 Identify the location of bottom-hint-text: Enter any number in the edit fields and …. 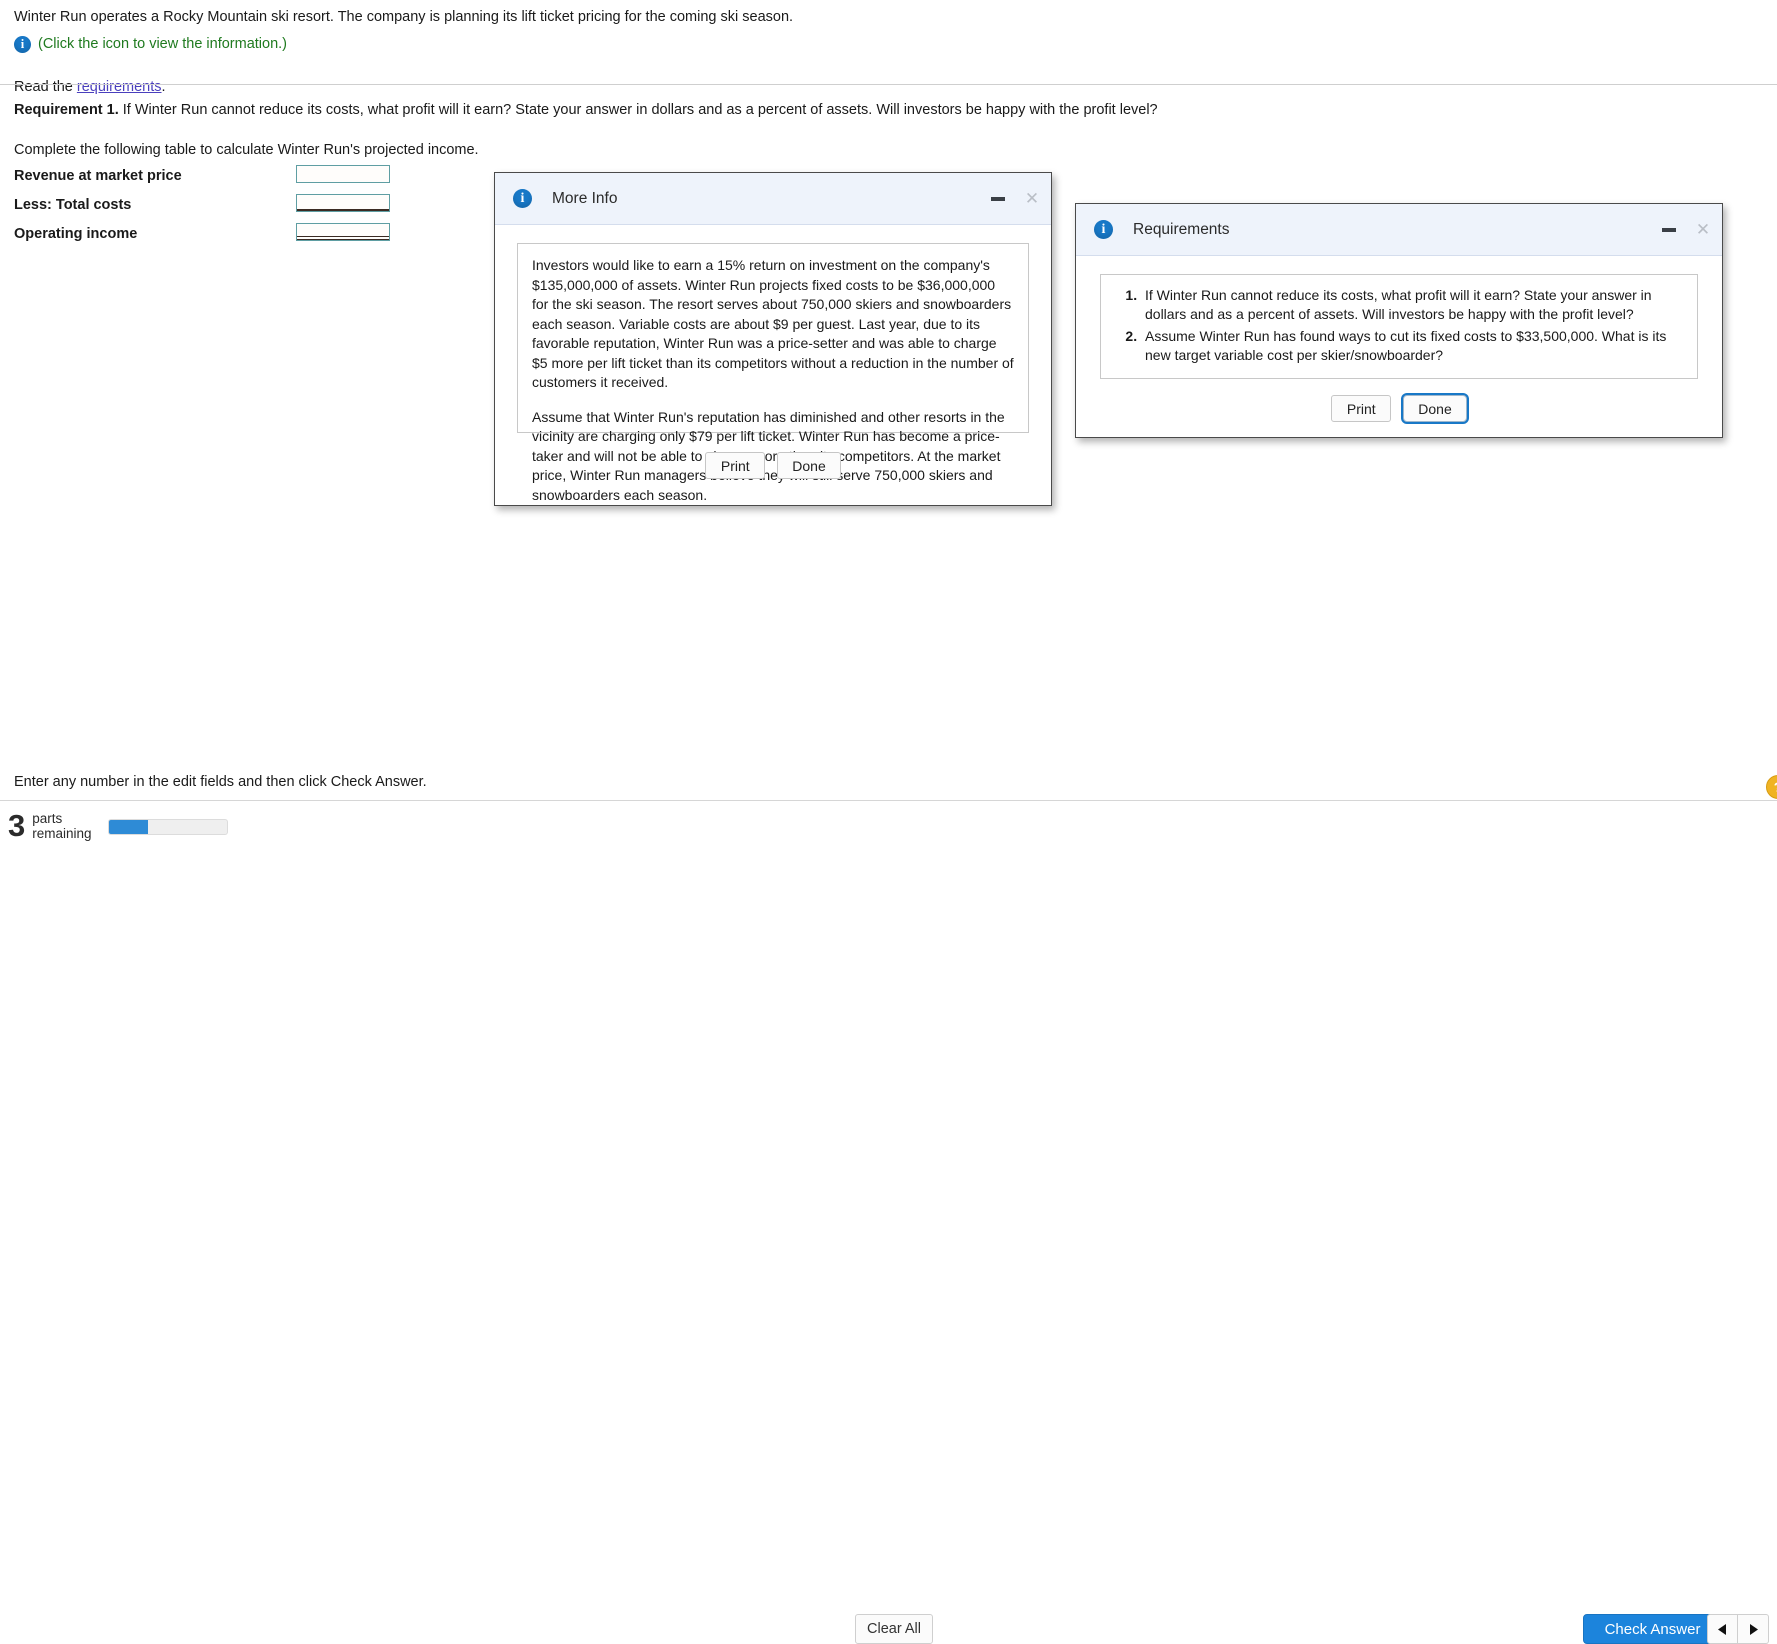
(220, 782).